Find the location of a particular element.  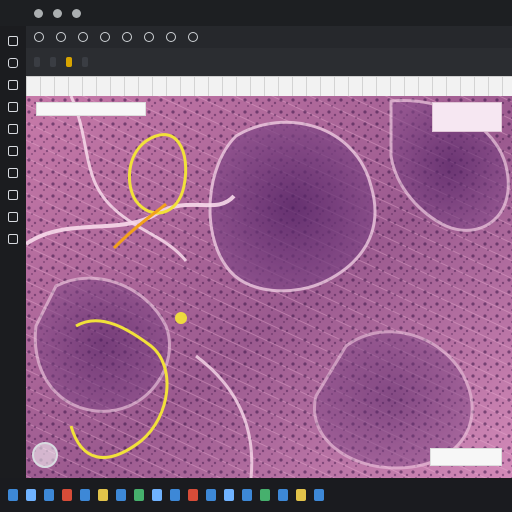

menu-bar is located at coordinates (269, 37).